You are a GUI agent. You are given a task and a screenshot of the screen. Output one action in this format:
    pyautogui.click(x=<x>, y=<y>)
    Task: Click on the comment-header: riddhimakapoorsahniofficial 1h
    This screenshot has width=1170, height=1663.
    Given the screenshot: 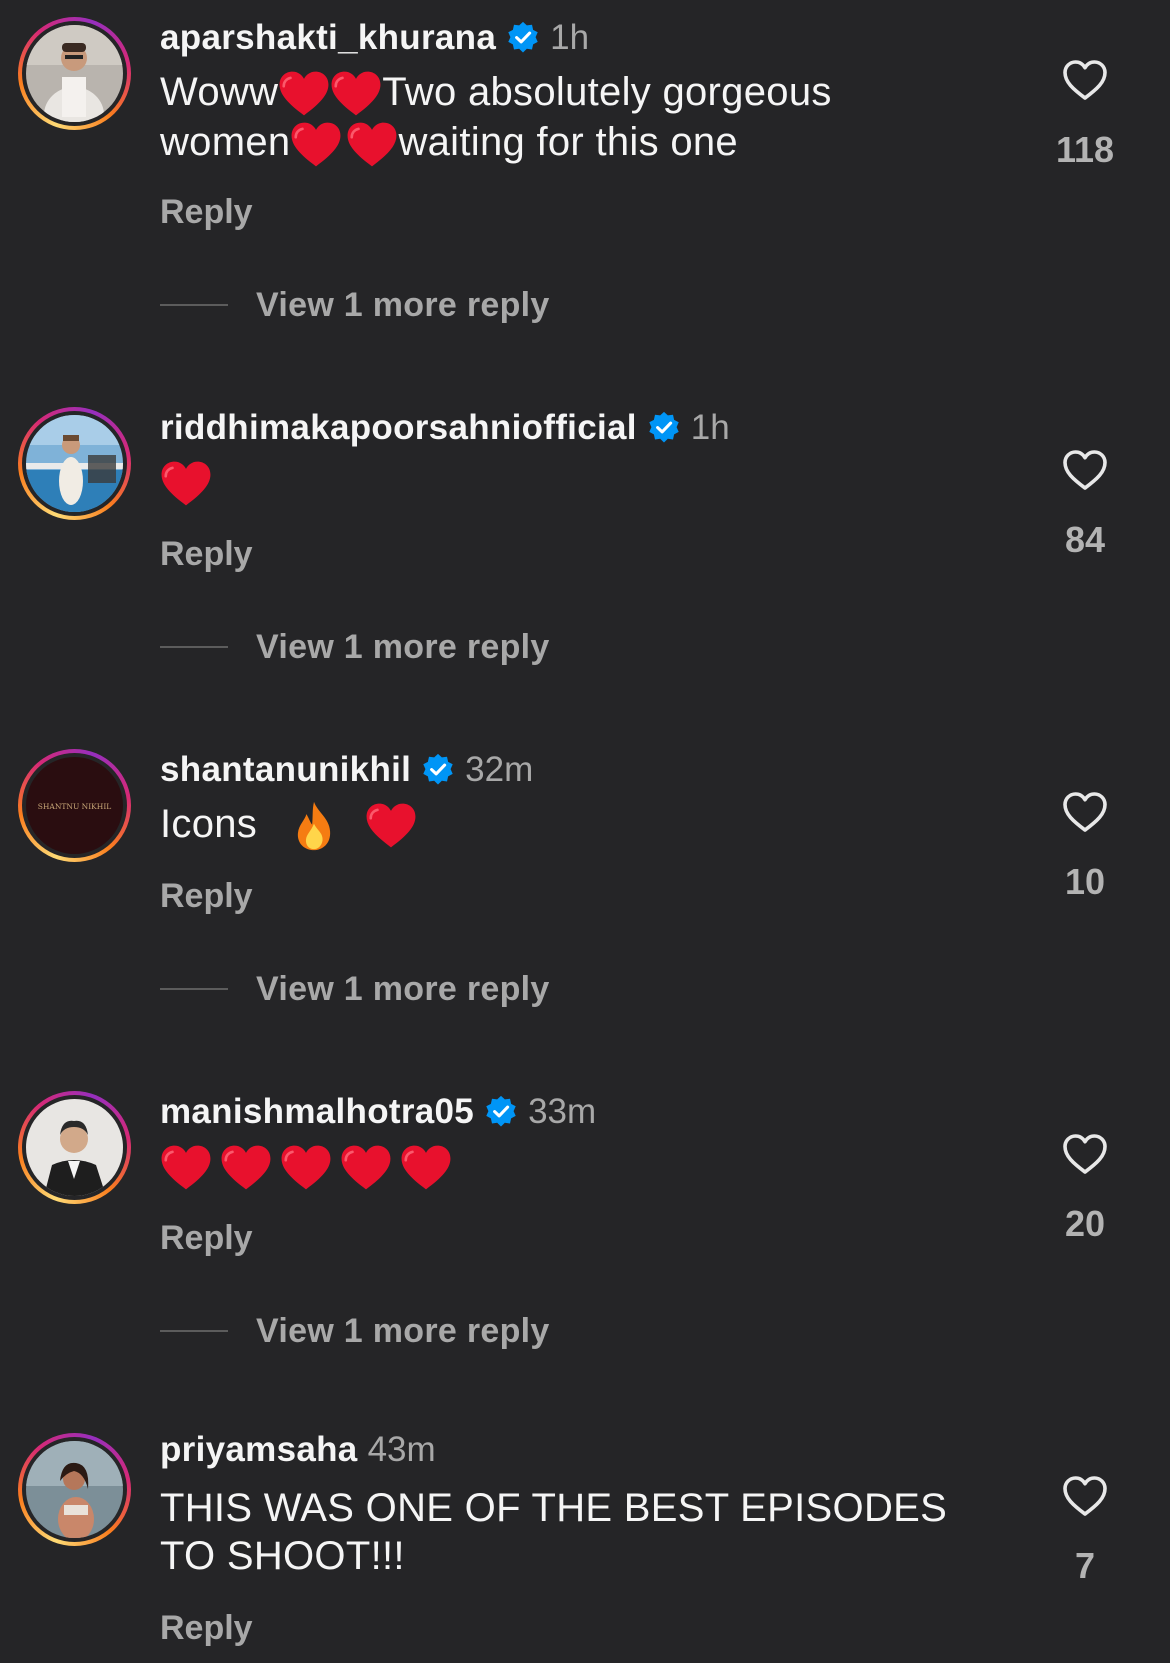 What is the action you would take?
    pyautogui.click(x=445, y=428)
    